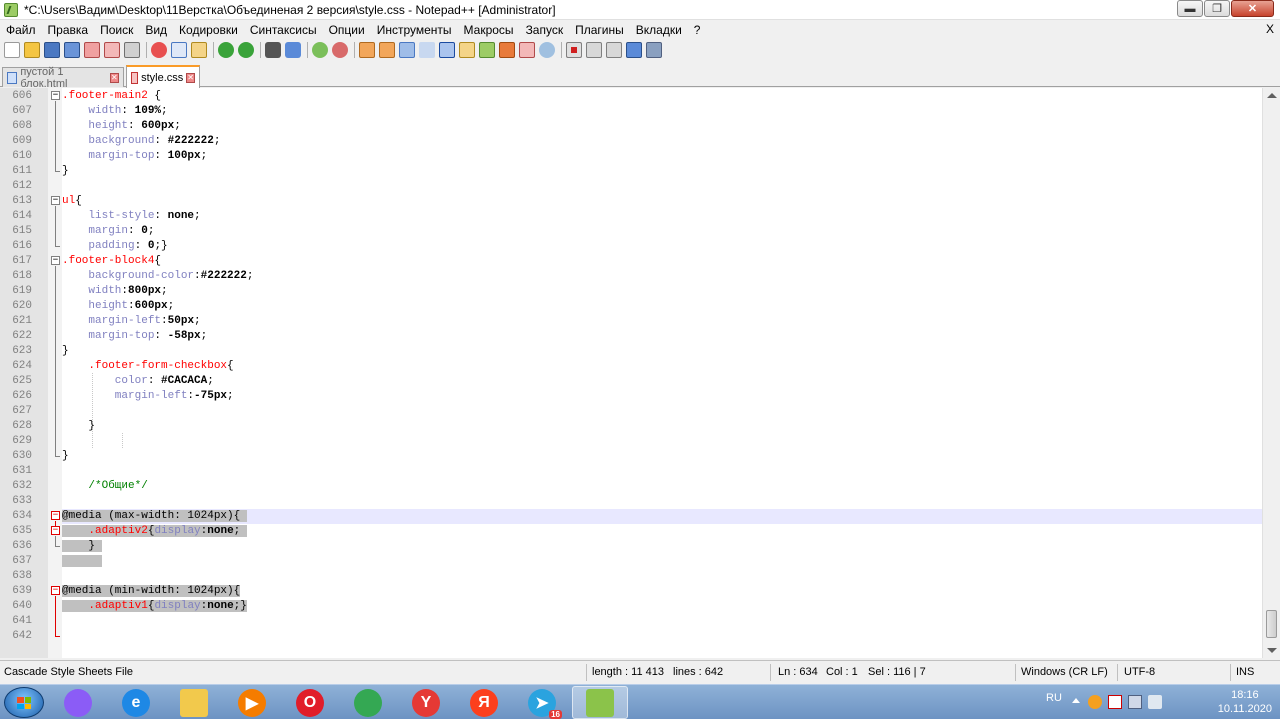 The image size is (1280, 719). I want to click on code-line: height: 600px;, so click(662, 126).